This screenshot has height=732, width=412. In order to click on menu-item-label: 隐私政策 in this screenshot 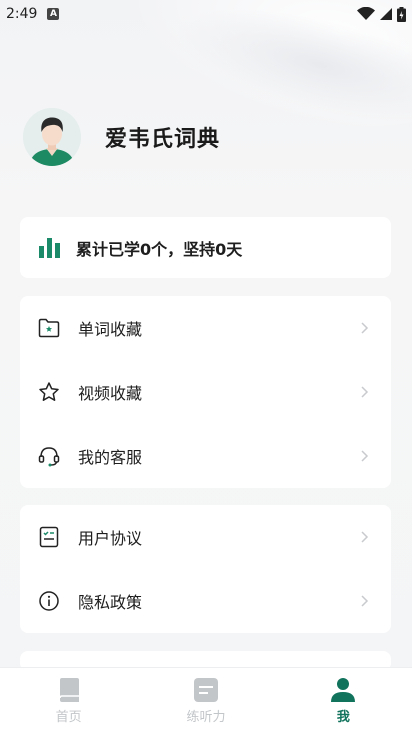, I will do `click(110, 602)`.